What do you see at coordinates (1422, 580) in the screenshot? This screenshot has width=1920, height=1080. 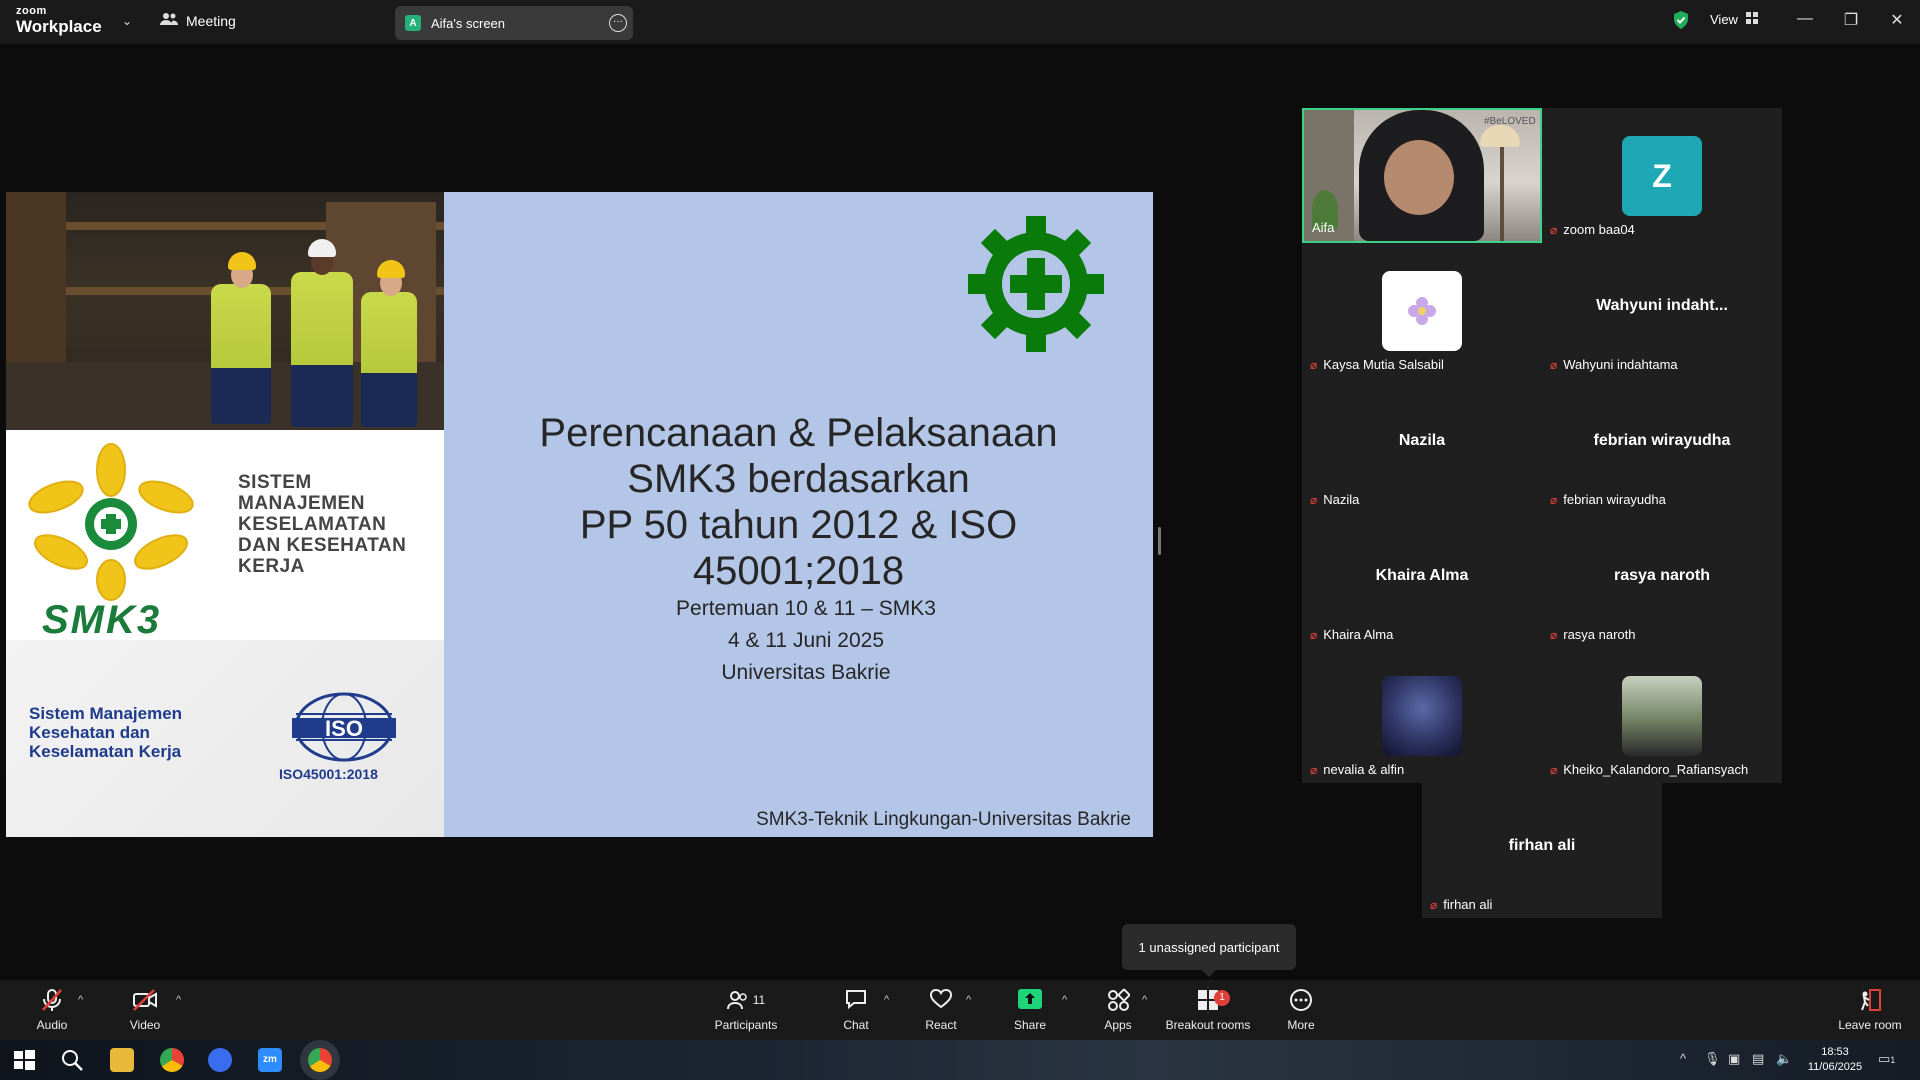 I see `participant-tile: Khaira Alma ⌀ Khaira Alma` at bounding box center [1422, 580].